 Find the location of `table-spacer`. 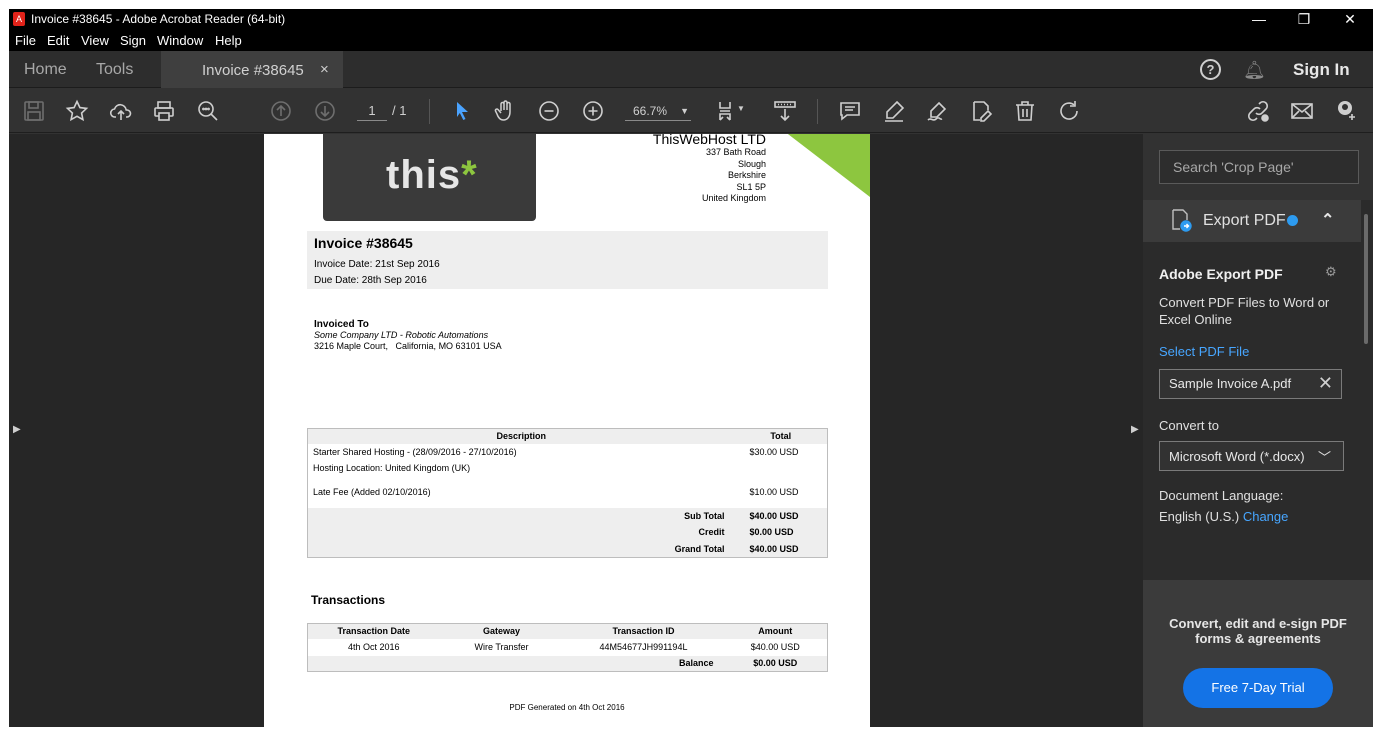

table-spacer is located at coordinates (568, 504).